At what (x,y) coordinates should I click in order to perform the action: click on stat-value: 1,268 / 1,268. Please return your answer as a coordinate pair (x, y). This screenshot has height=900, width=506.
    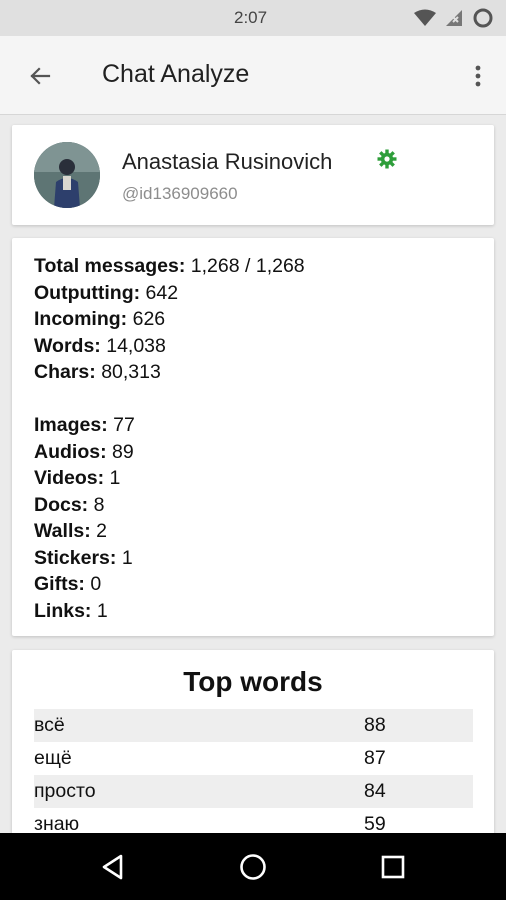
    Looking at the image, I should click on (247, 266).